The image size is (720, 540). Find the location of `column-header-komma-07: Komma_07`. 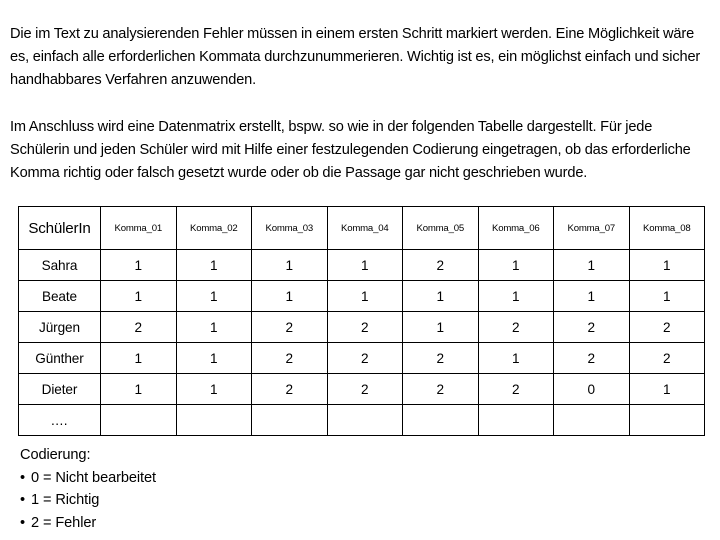

column-header-komma-07: Komma_07 is located at coordinates (591, 228).